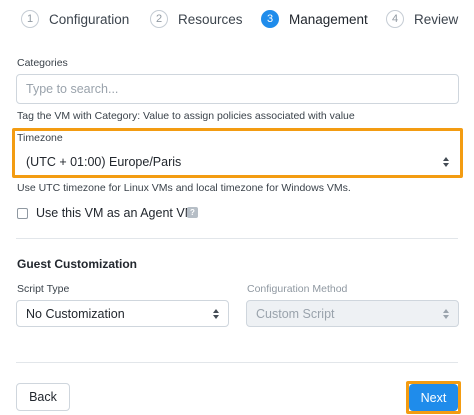  I want to click on step-number: 4, so click(395, 19).